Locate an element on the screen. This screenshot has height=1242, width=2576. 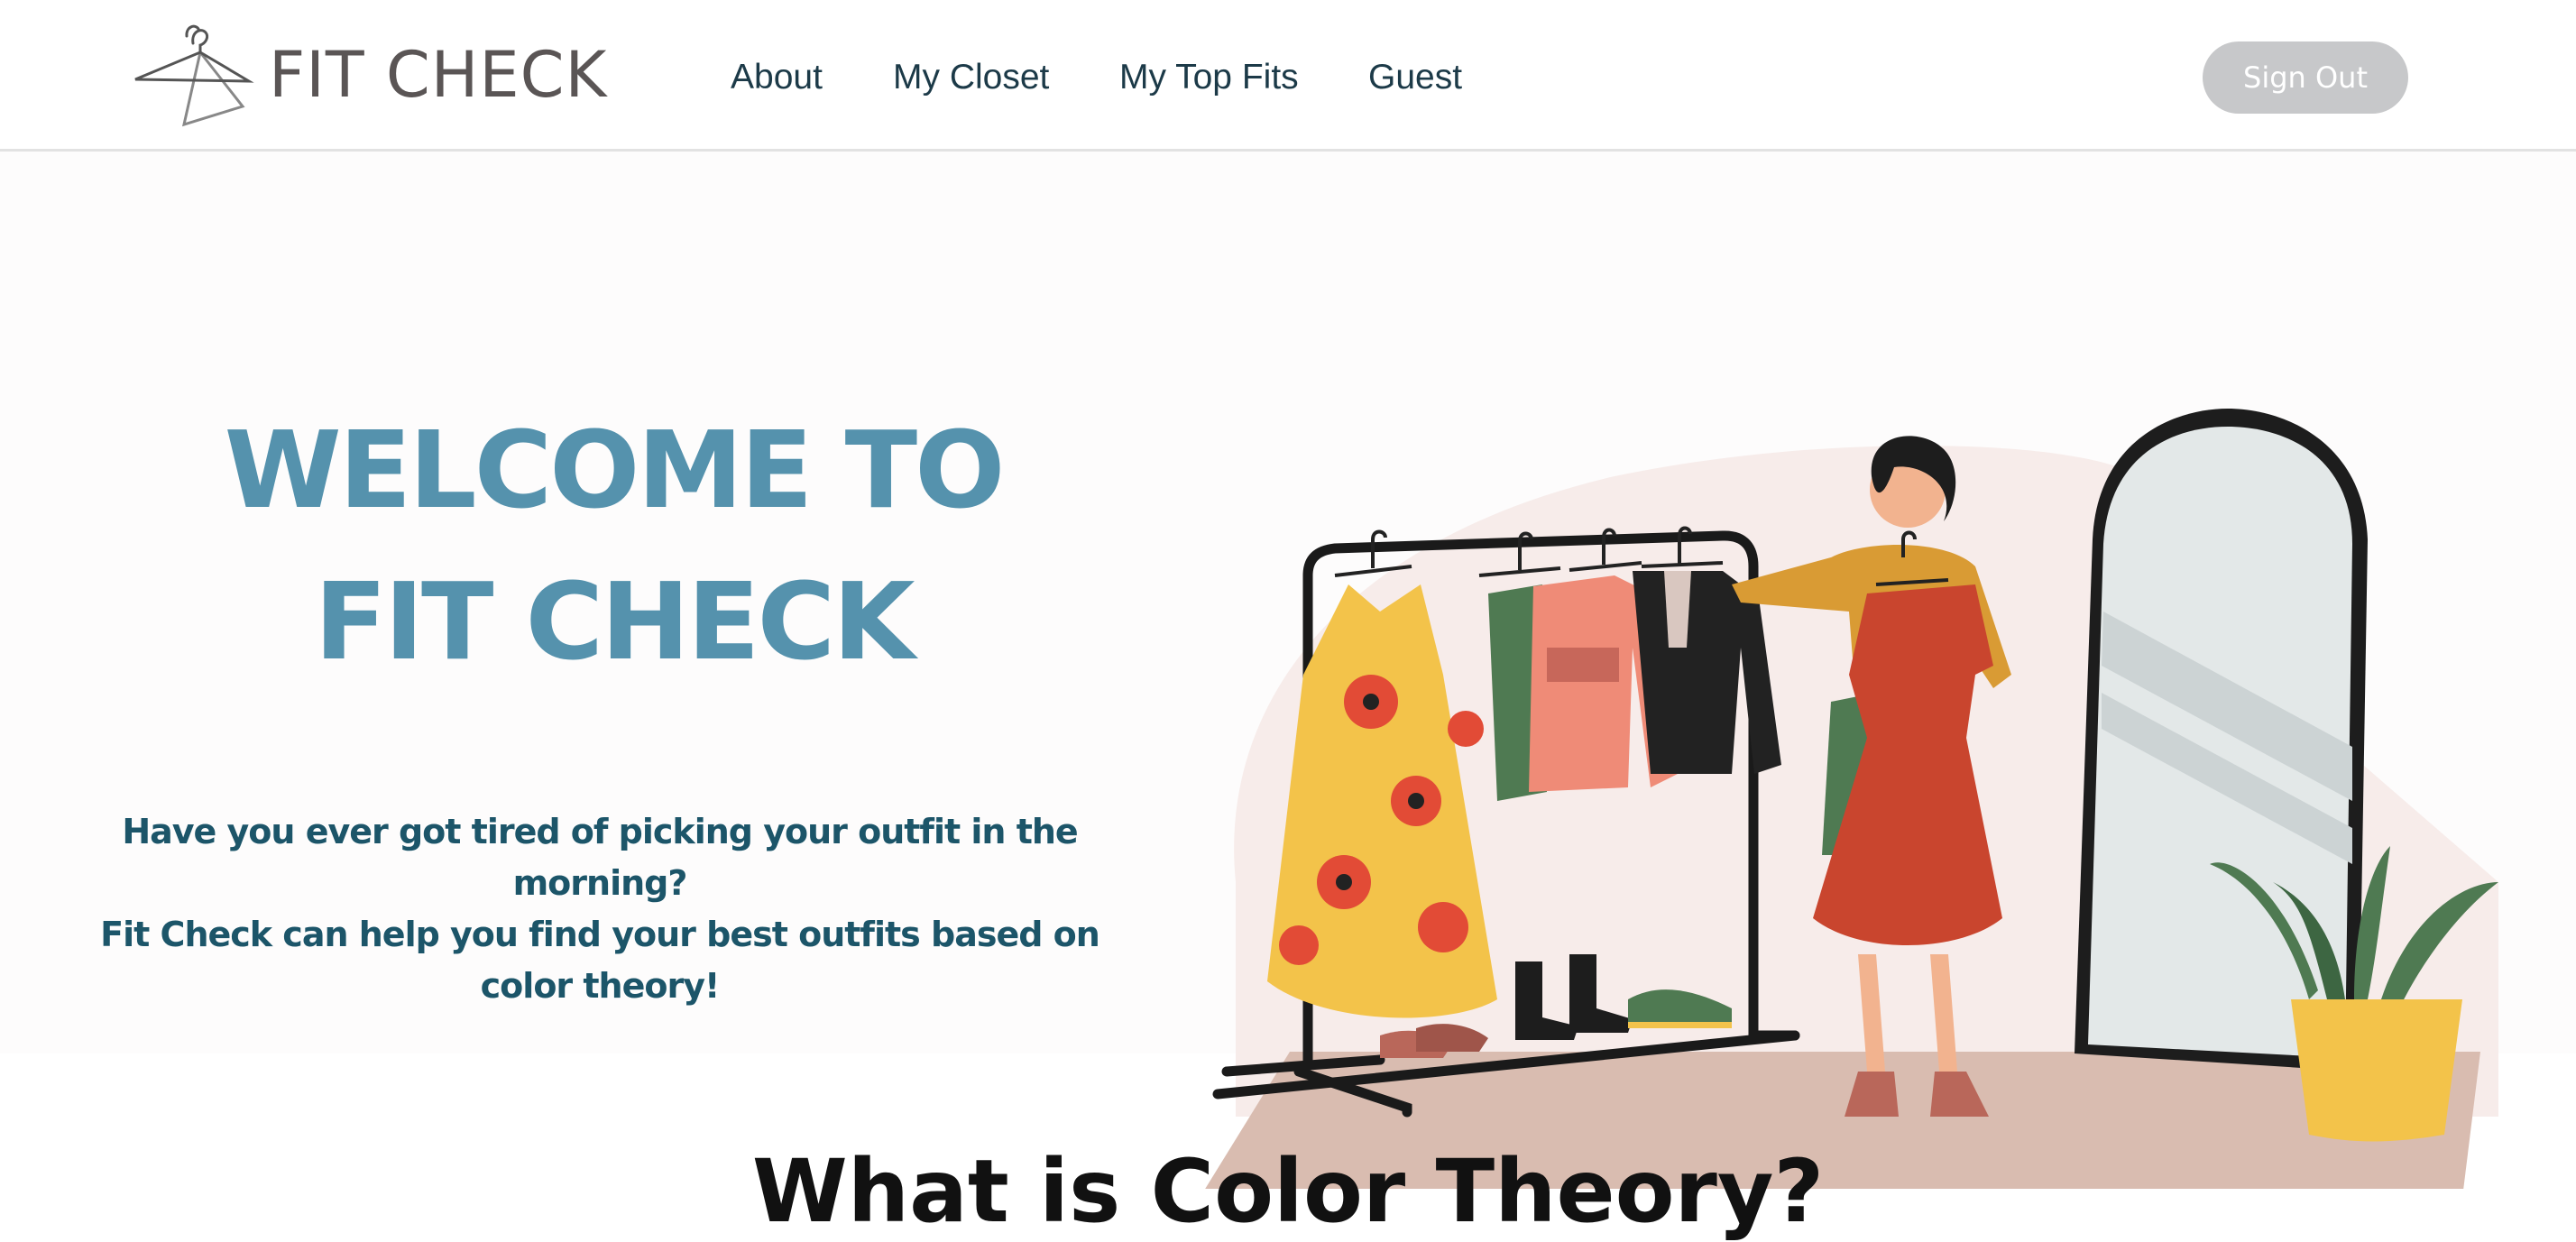
nav-link-guest: Guest is located at coordinates (1415, 78).